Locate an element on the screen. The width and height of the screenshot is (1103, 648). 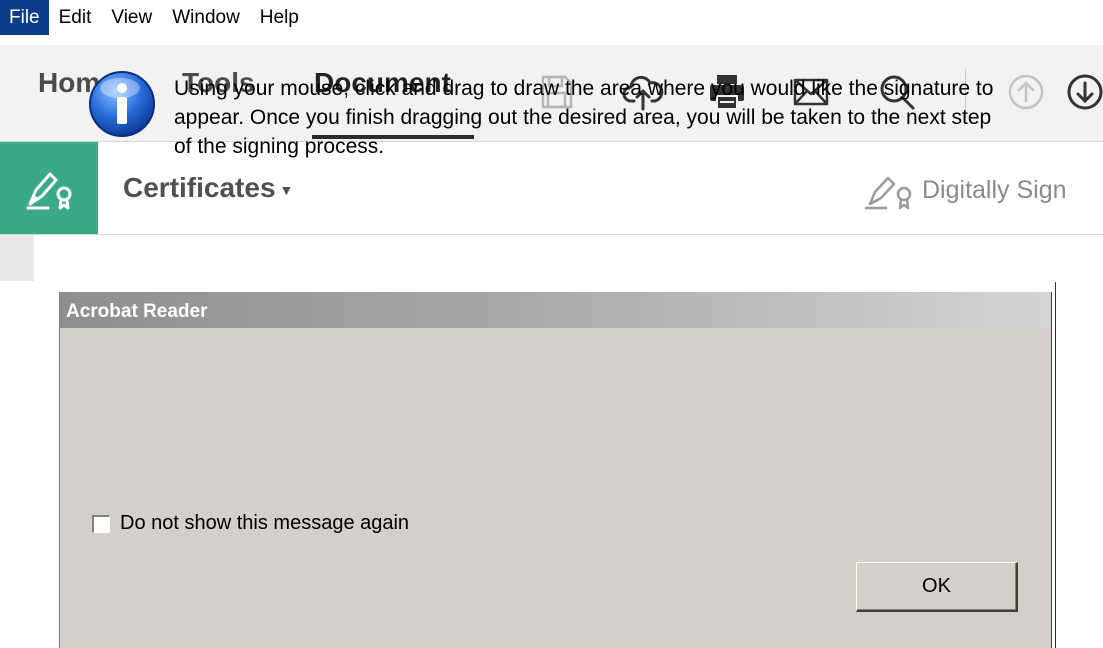
menu-window: Window is located at coordinates (206, 17).